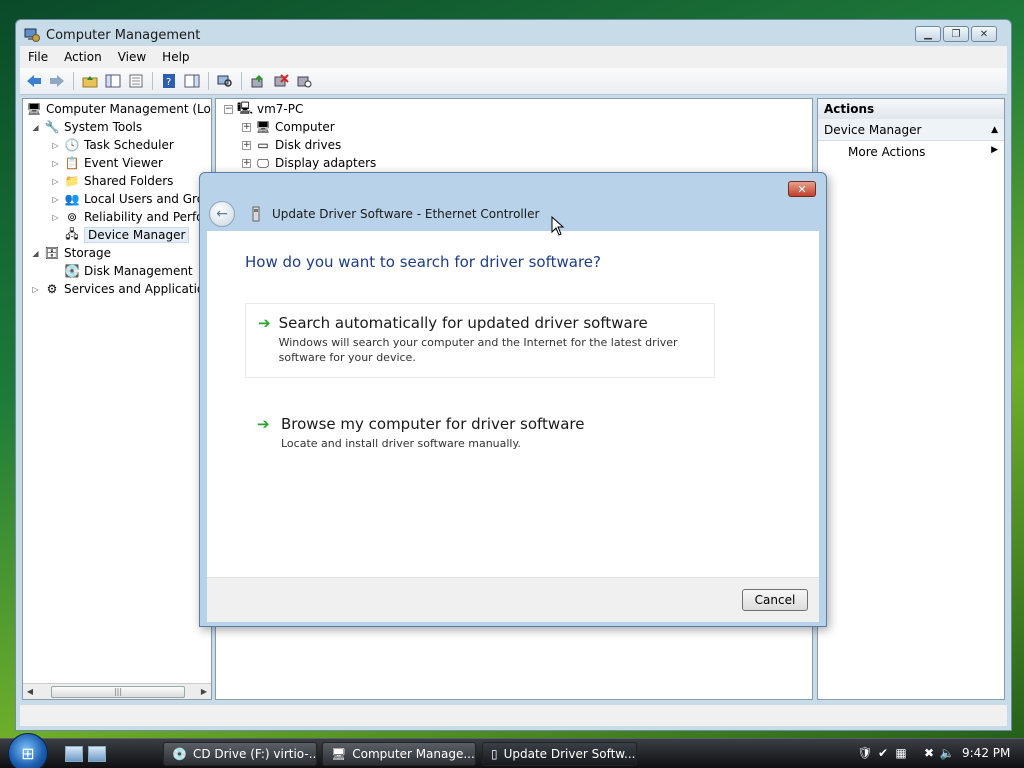 The image size is (1024, 768). What do you see at coordinates (57, 81) in the screenshot?
I see `forward-button` at bounding box center [57, 81].